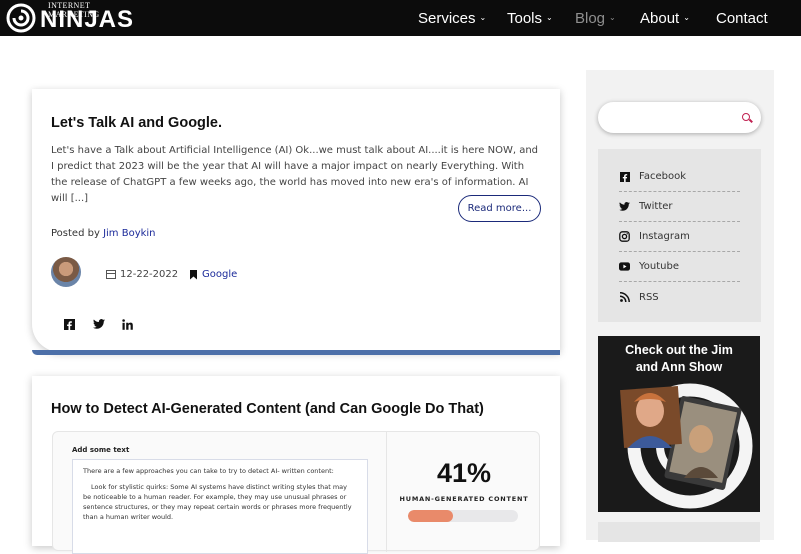 The image size is (801, 554). What do you see at coordinates (296, 352) in the screenshot?
I see `card-accent-bar` at bounding box center [296, 352].